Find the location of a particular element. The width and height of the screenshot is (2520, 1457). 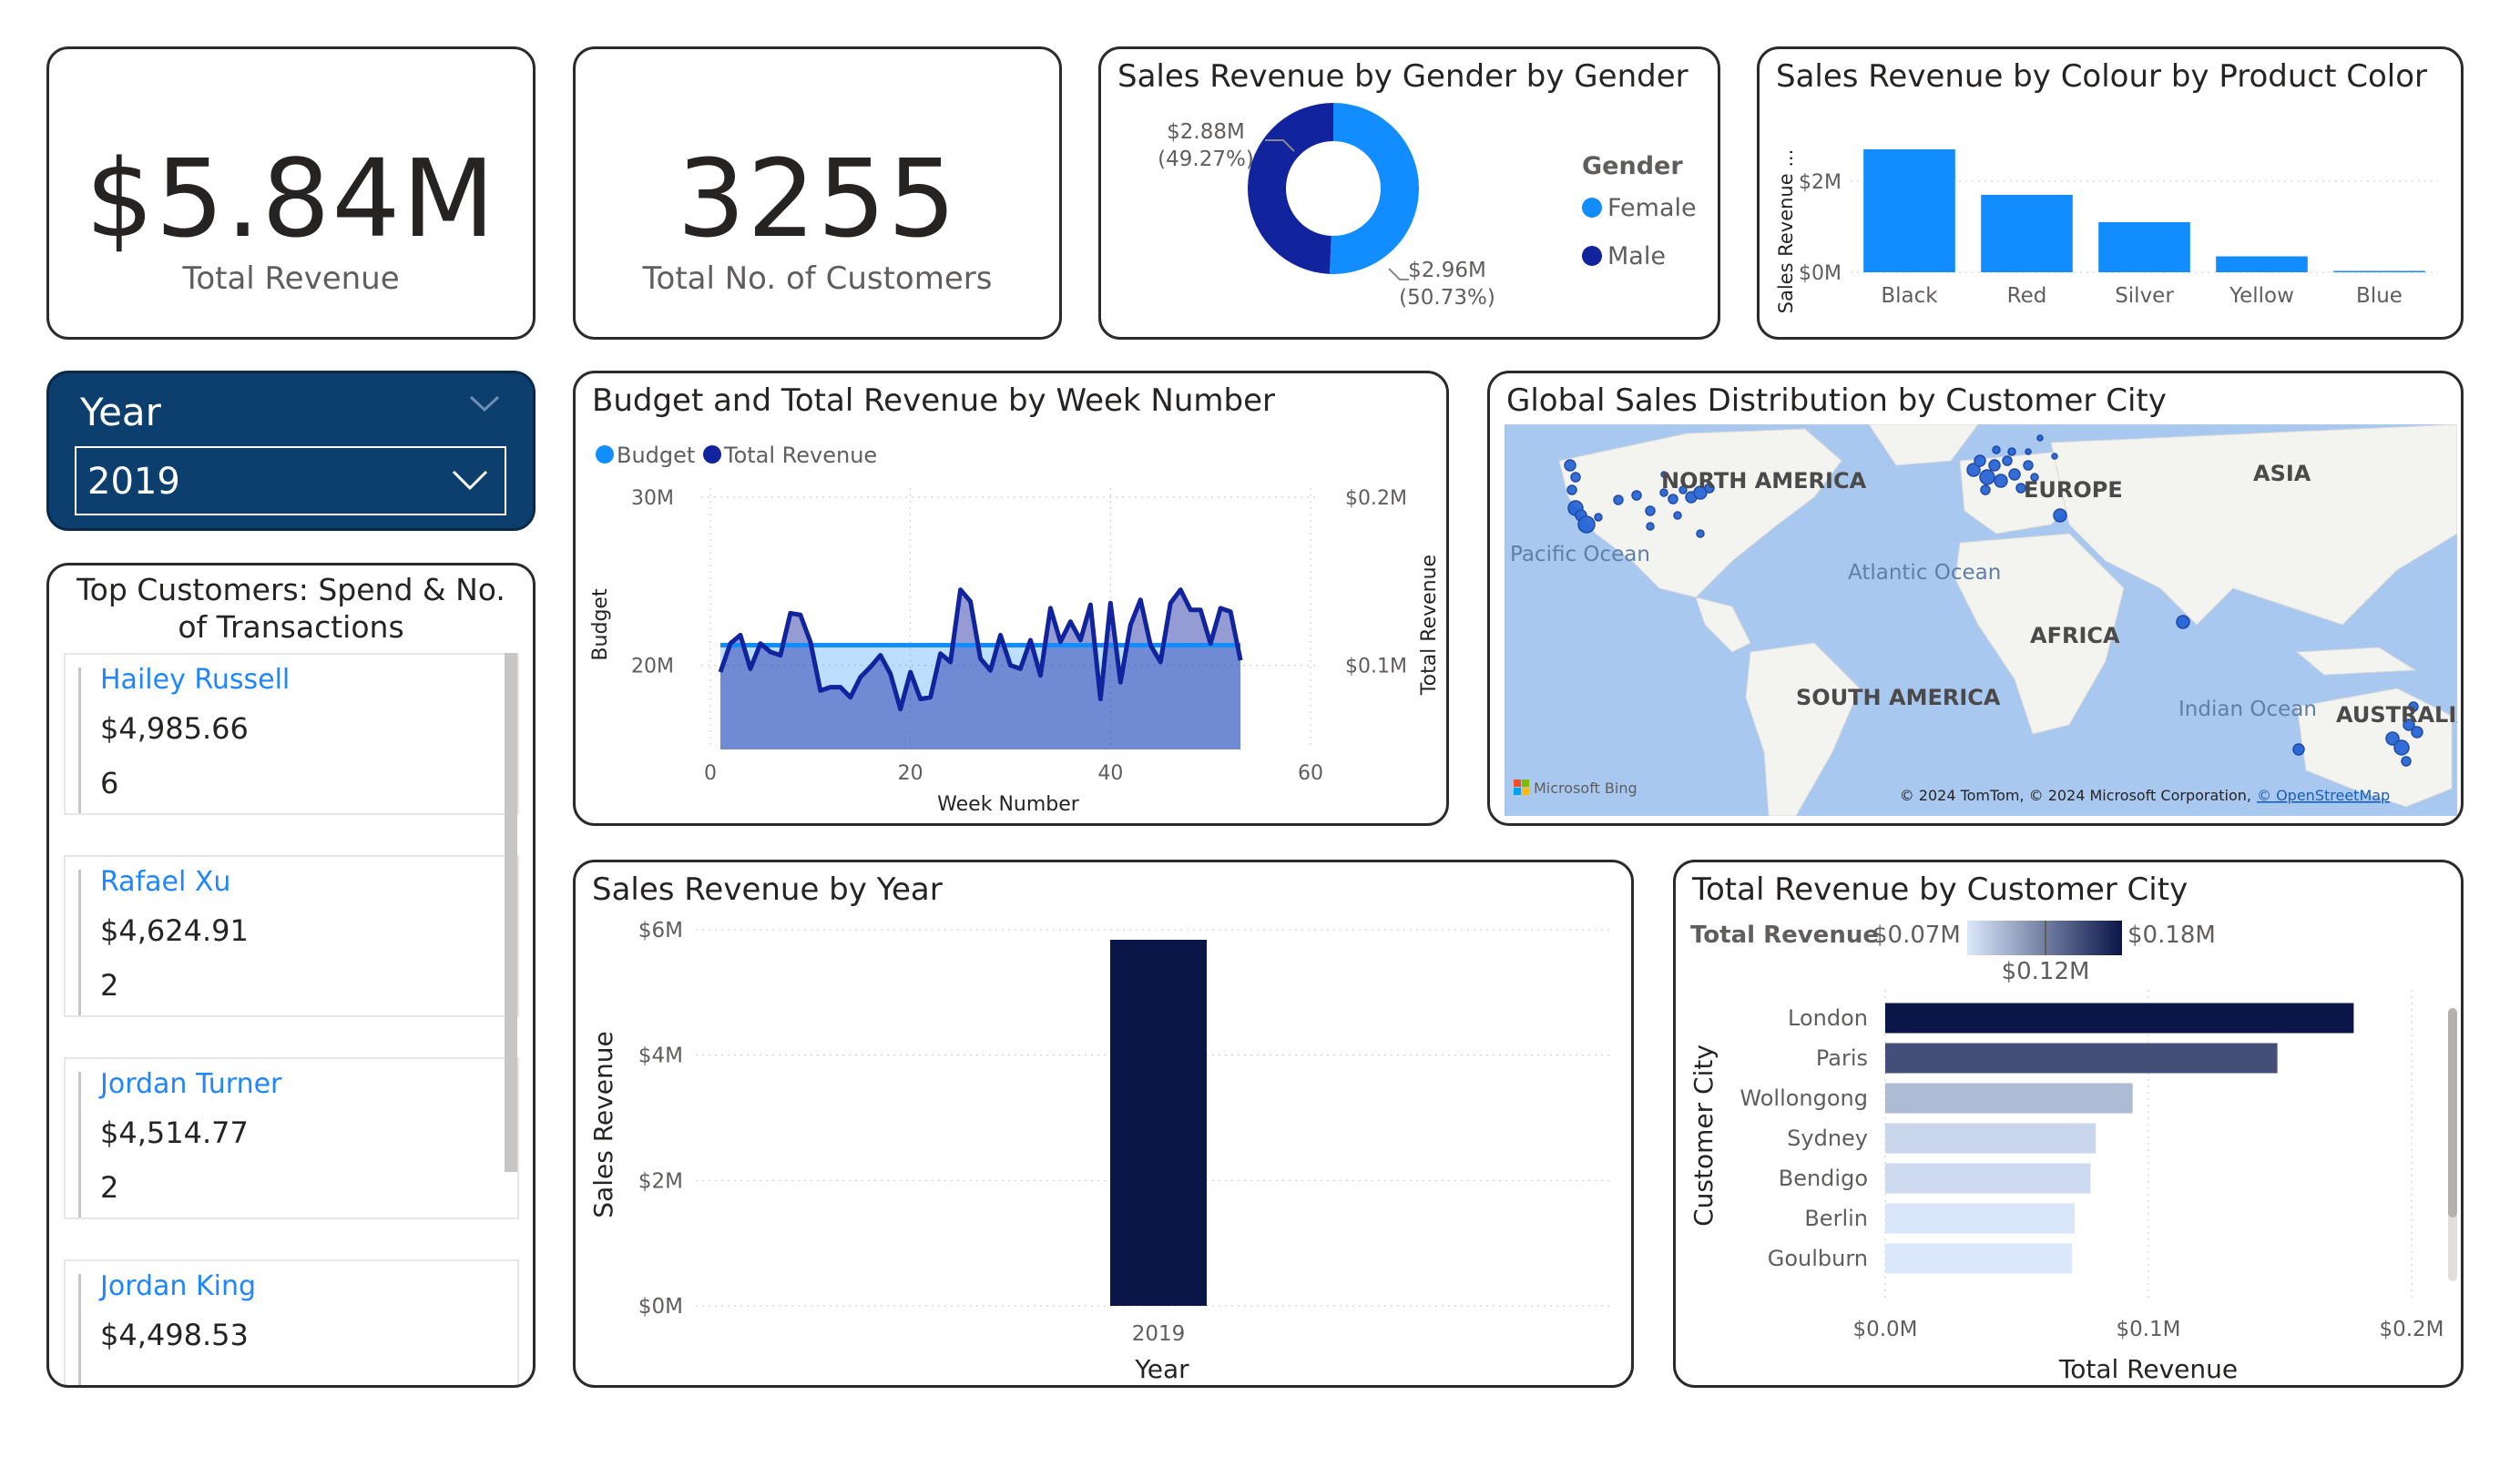

customer-name: Jordan Turner is located at coordinates (191, 1084).